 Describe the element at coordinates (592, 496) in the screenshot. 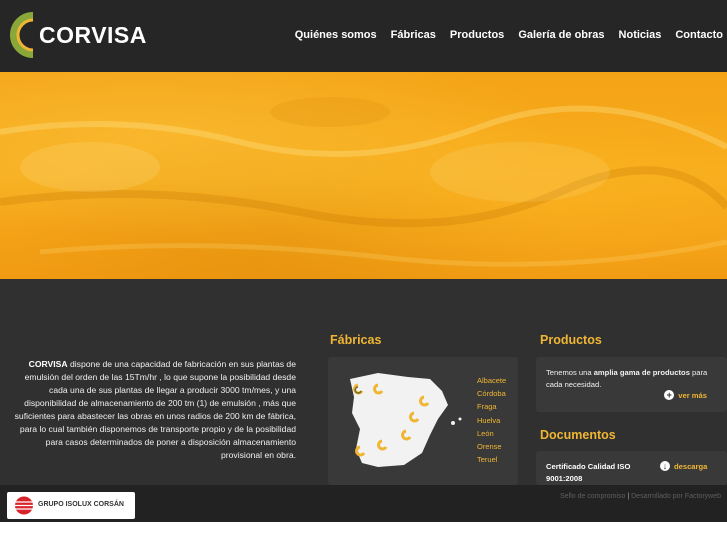

I see `sello-compromiso-link: Sello de compromiso` at that location.